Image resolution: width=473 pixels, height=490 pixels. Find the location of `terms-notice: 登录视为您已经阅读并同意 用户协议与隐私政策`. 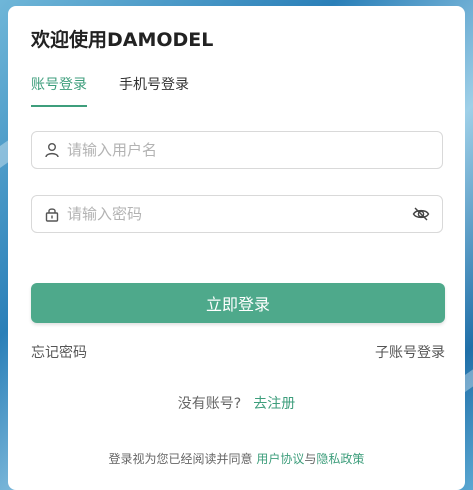

terms-notice: 登录视为您已经阅读并同意 用户协议与隐私政策 is located at coordinates (236, 458).